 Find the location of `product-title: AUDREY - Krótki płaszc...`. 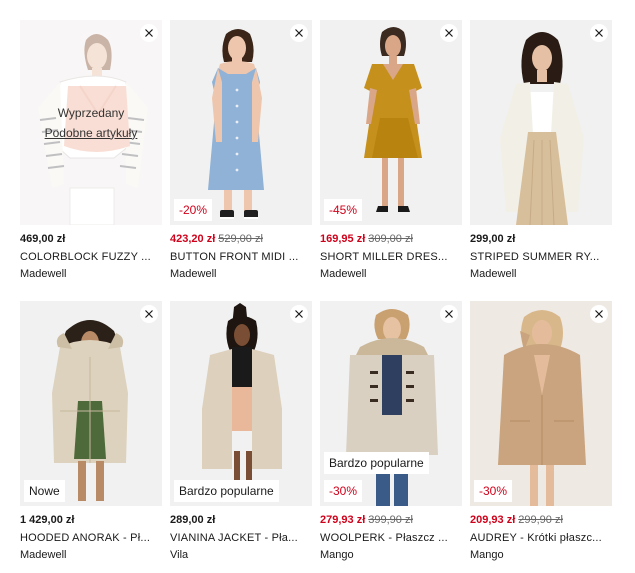

product-title: AUDREY - Krótki płaszc... is located at coordinates (541, 538).